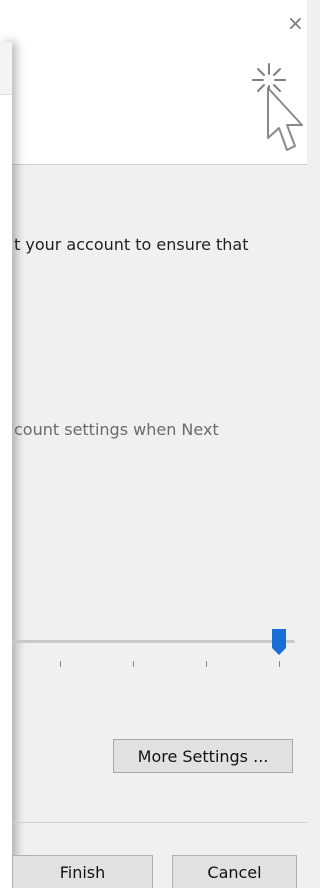 This screenshot has height=888, width=320. What do you see at coordinates (297, 23) in the screenshot?
I see `close-icon: ×` at bounding box center [297, 23].